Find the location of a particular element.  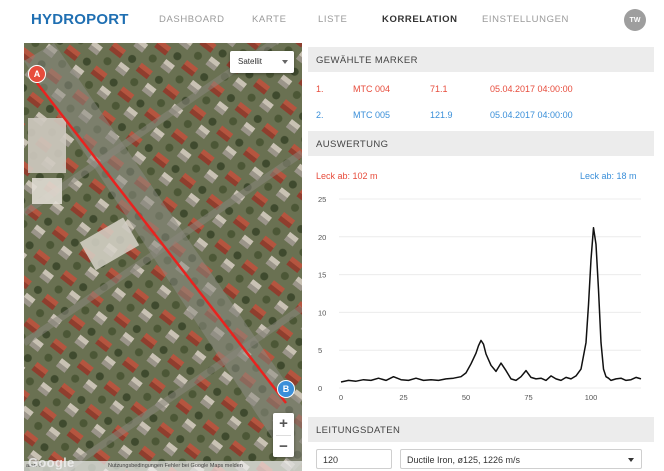

app-logo: HYDROPORT is located at coordinates (80, 19).